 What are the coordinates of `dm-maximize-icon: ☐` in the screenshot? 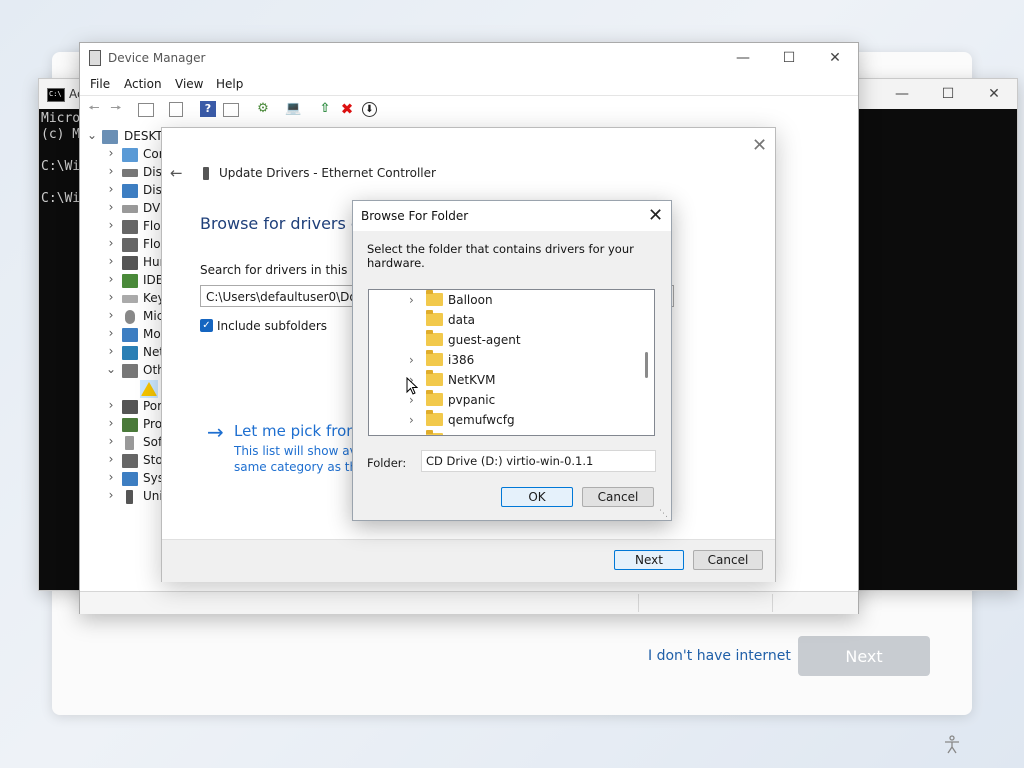 It's located at (789, 58).